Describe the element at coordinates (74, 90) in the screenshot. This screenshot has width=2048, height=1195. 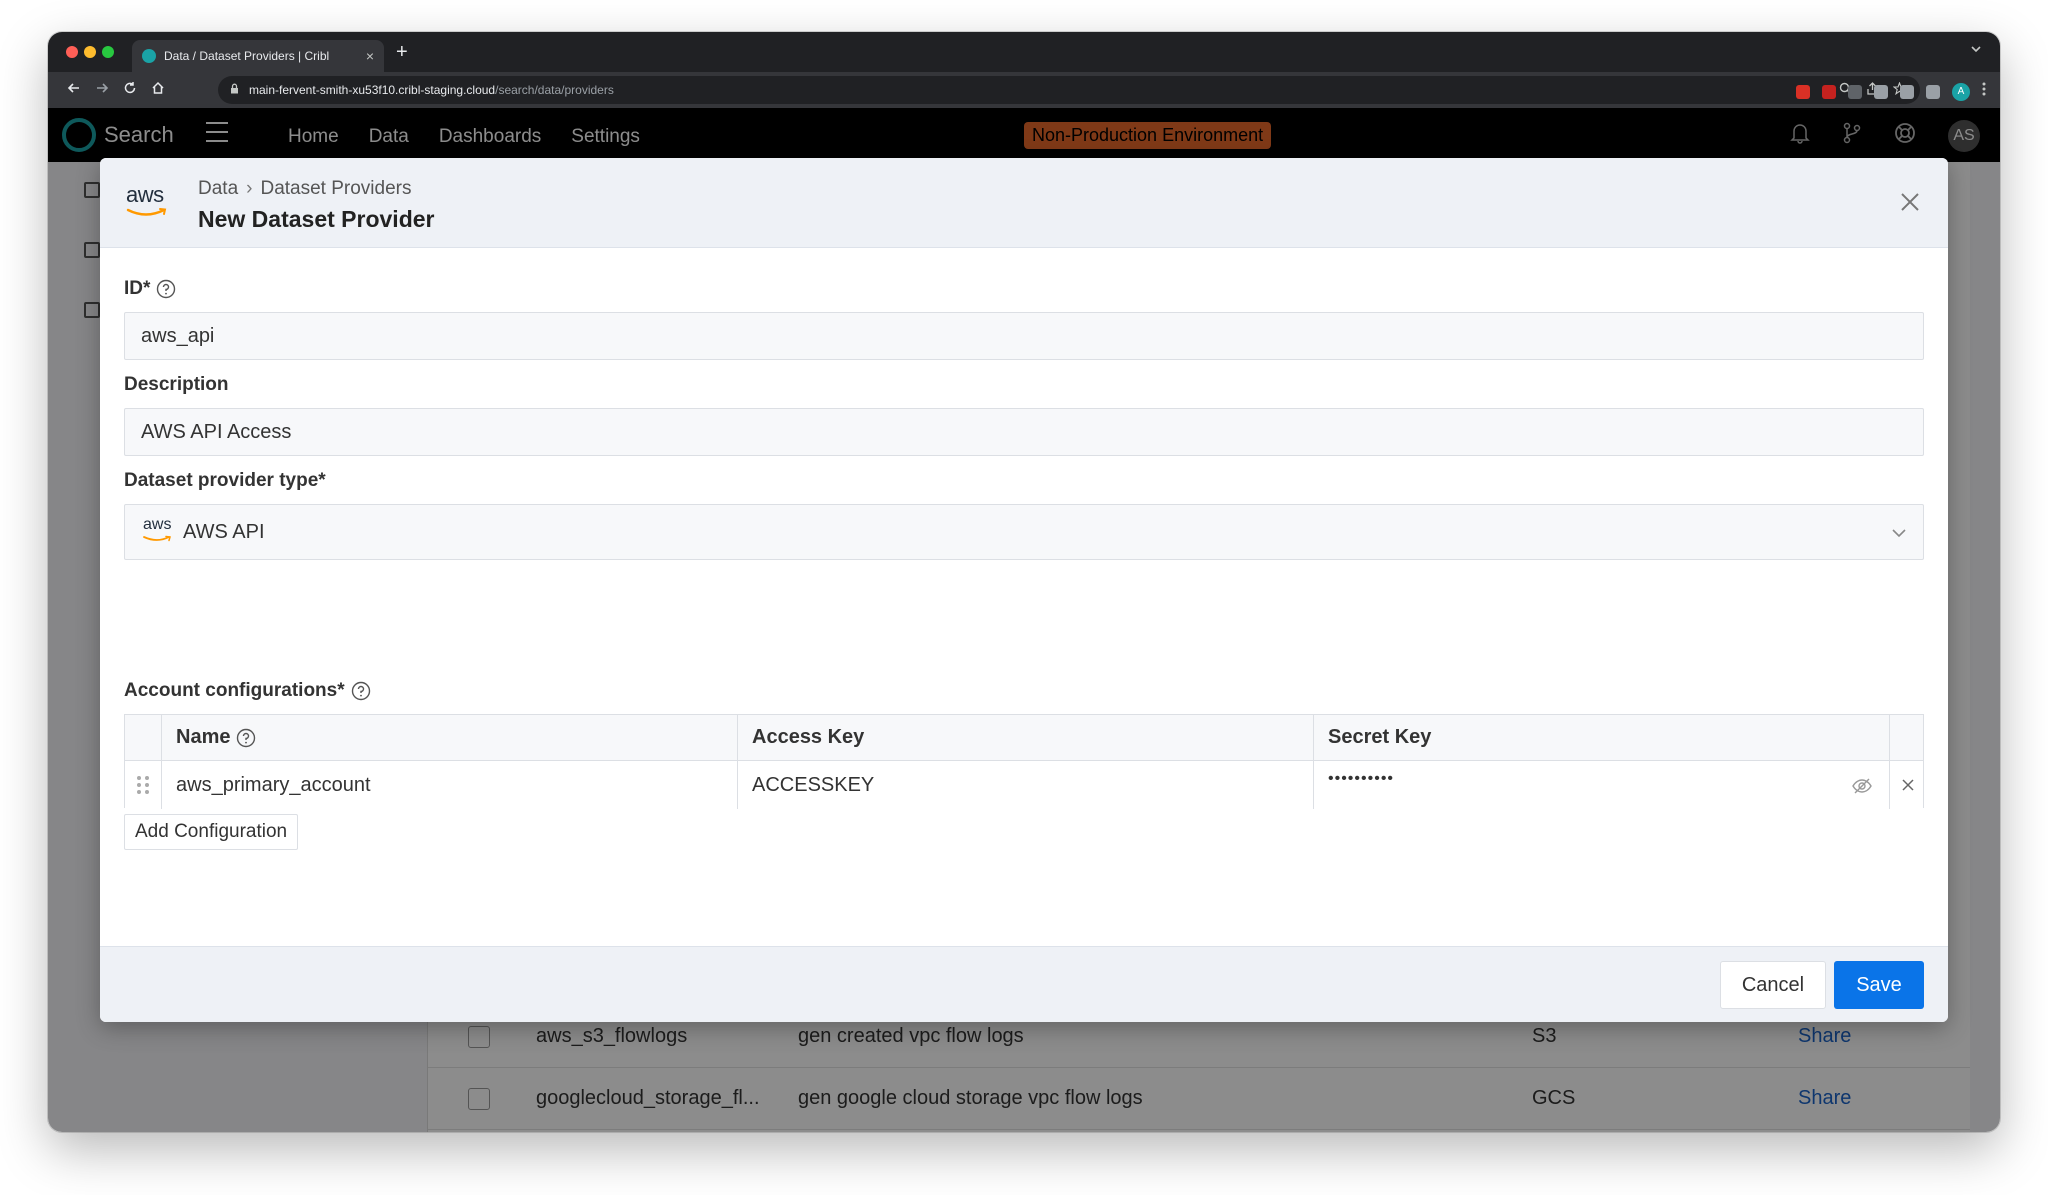
I see `back-arrow-icon` at that location.